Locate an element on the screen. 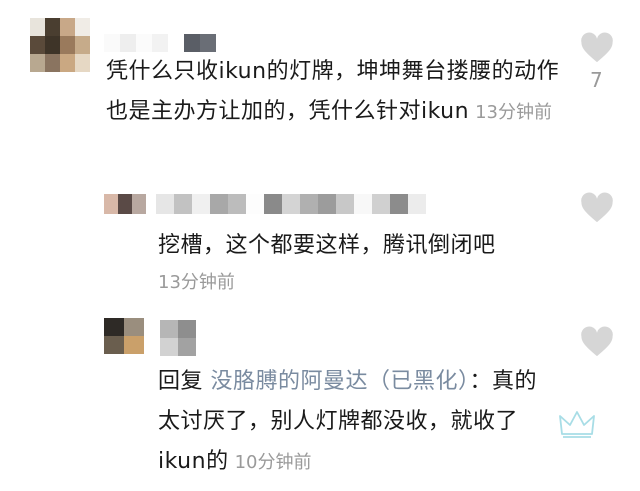 The height and width of the screenshot is (491, 640). comment-timestamp-line: 13分钟前 is located at coordinates (193, 282).